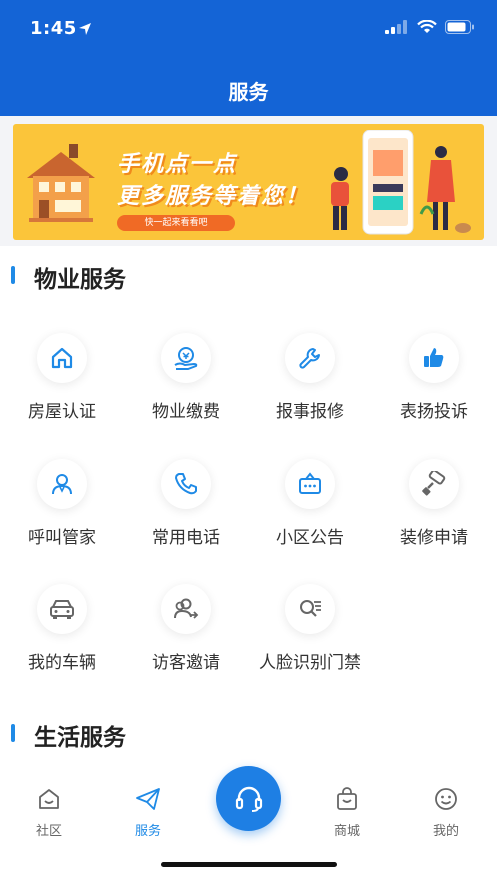  What do you see at coordinates (147, 831) in the screenshot?
I see `tab-label: 服务` at bounding box center [147, 831].